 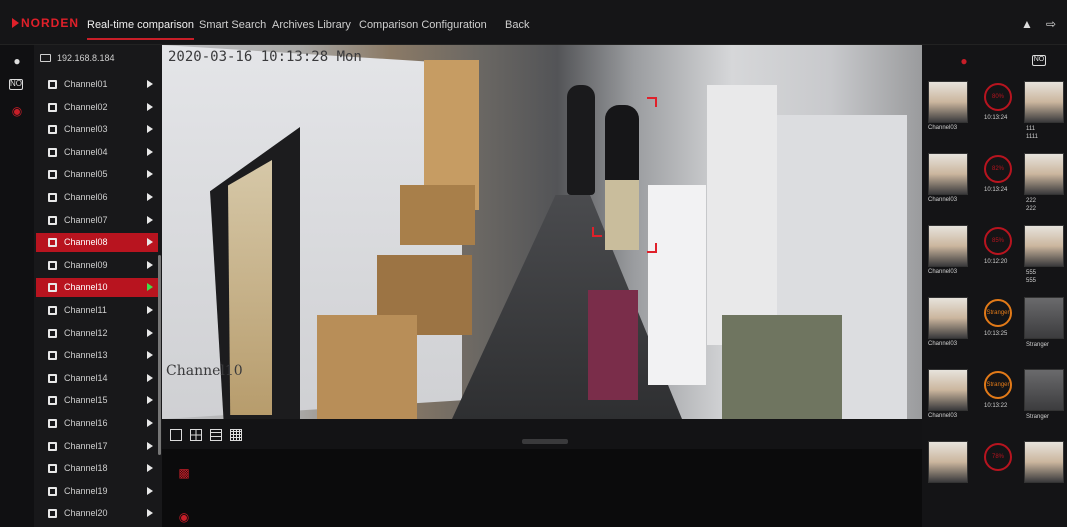 What do you see at coordinates (236, 435) in the screenshot?
I see `layout-4x4-button` at bounding box center [236, 435].